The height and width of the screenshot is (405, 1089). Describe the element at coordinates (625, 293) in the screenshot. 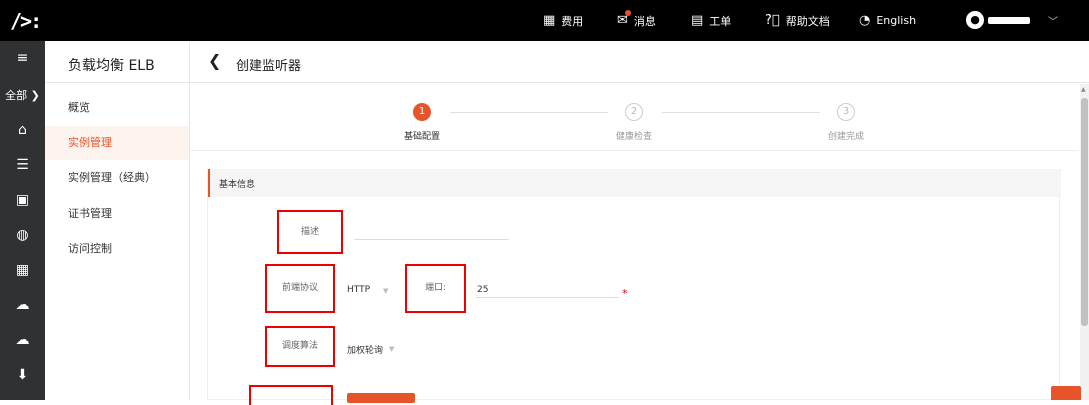

I see `required-asterisk: *` at that location.